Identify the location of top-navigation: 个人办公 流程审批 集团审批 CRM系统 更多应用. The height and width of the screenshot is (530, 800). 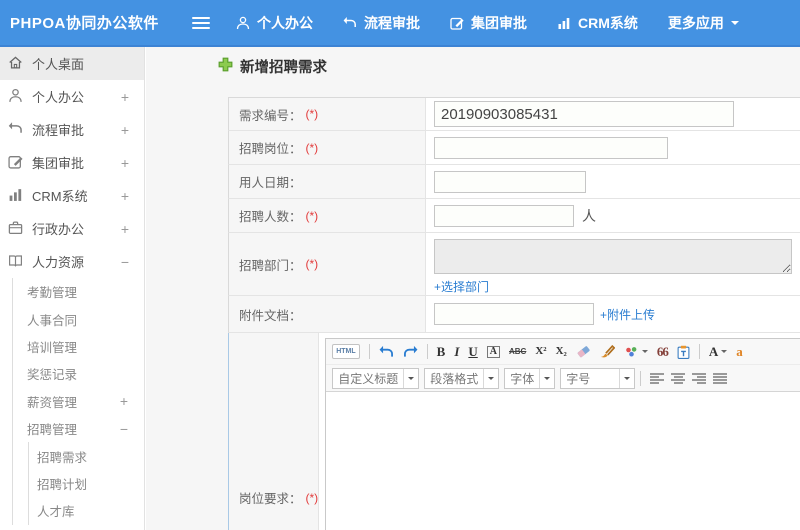
(487, 23).